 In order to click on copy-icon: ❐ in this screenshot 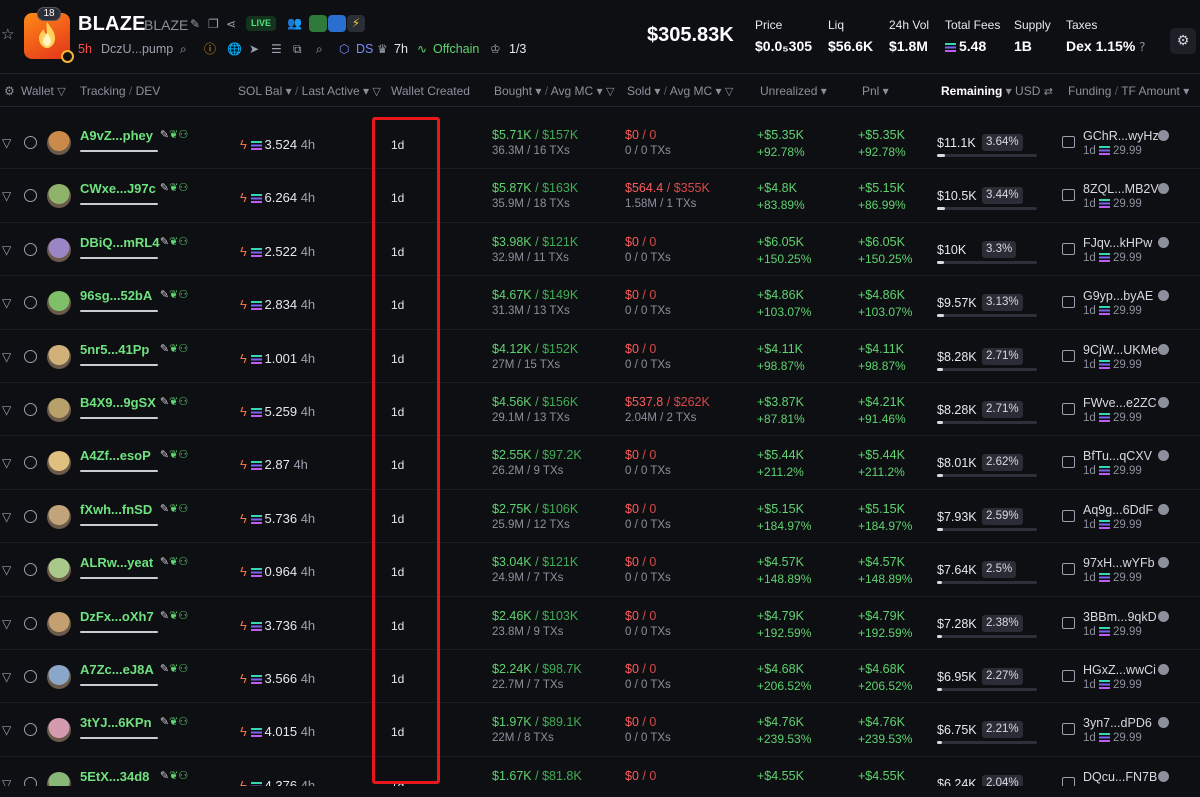, I will do `click(213, 24)`.